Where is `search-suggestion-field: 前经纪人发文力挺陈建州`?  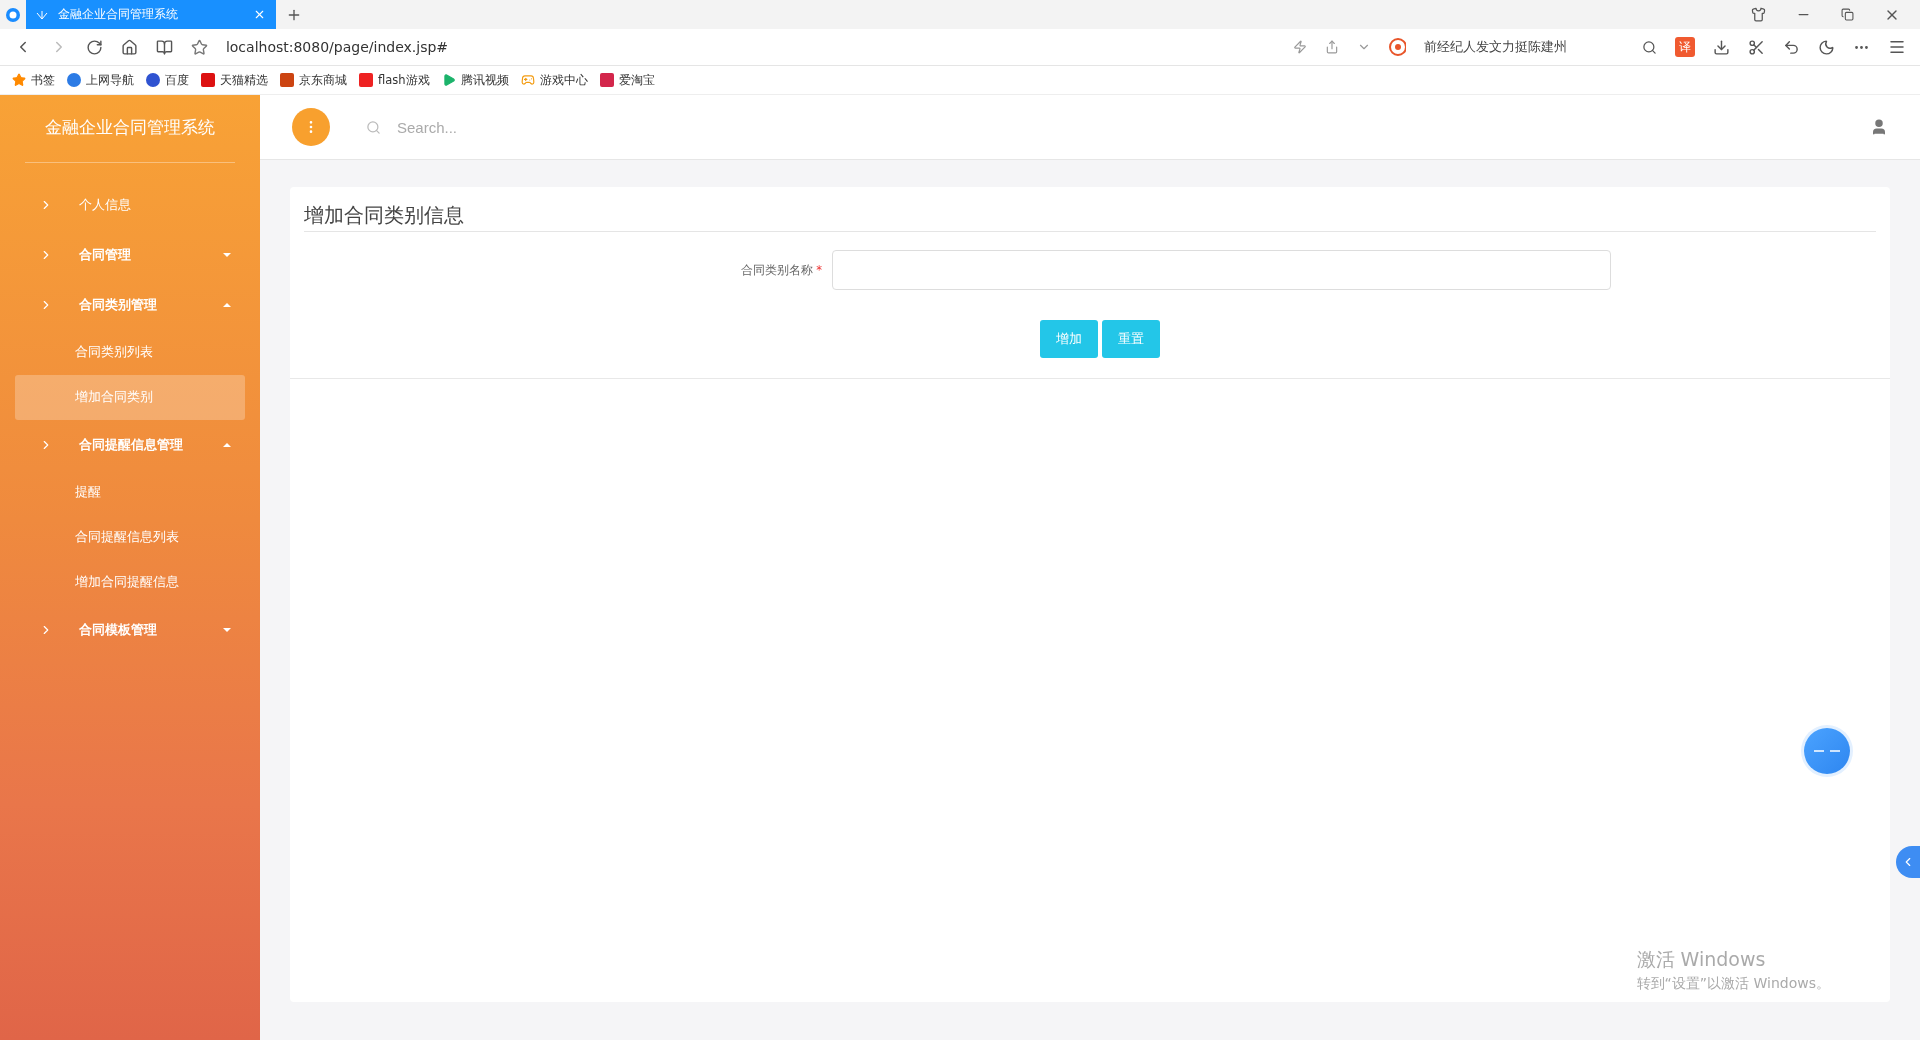
search-suggestion-field: 前经纪人发文力挺陈建州 is located at coordinates (1524, 47).